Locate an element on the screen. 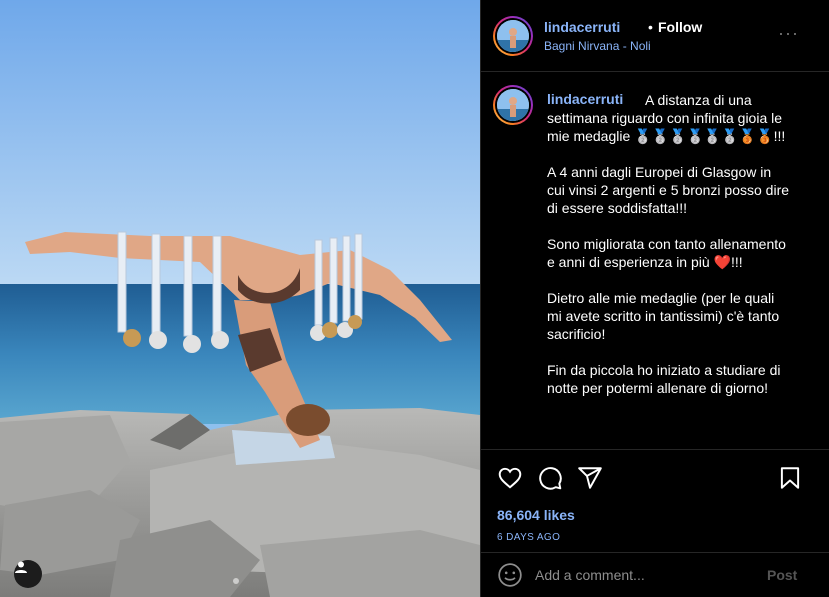  comment-input is located at coordinates (650, 575).